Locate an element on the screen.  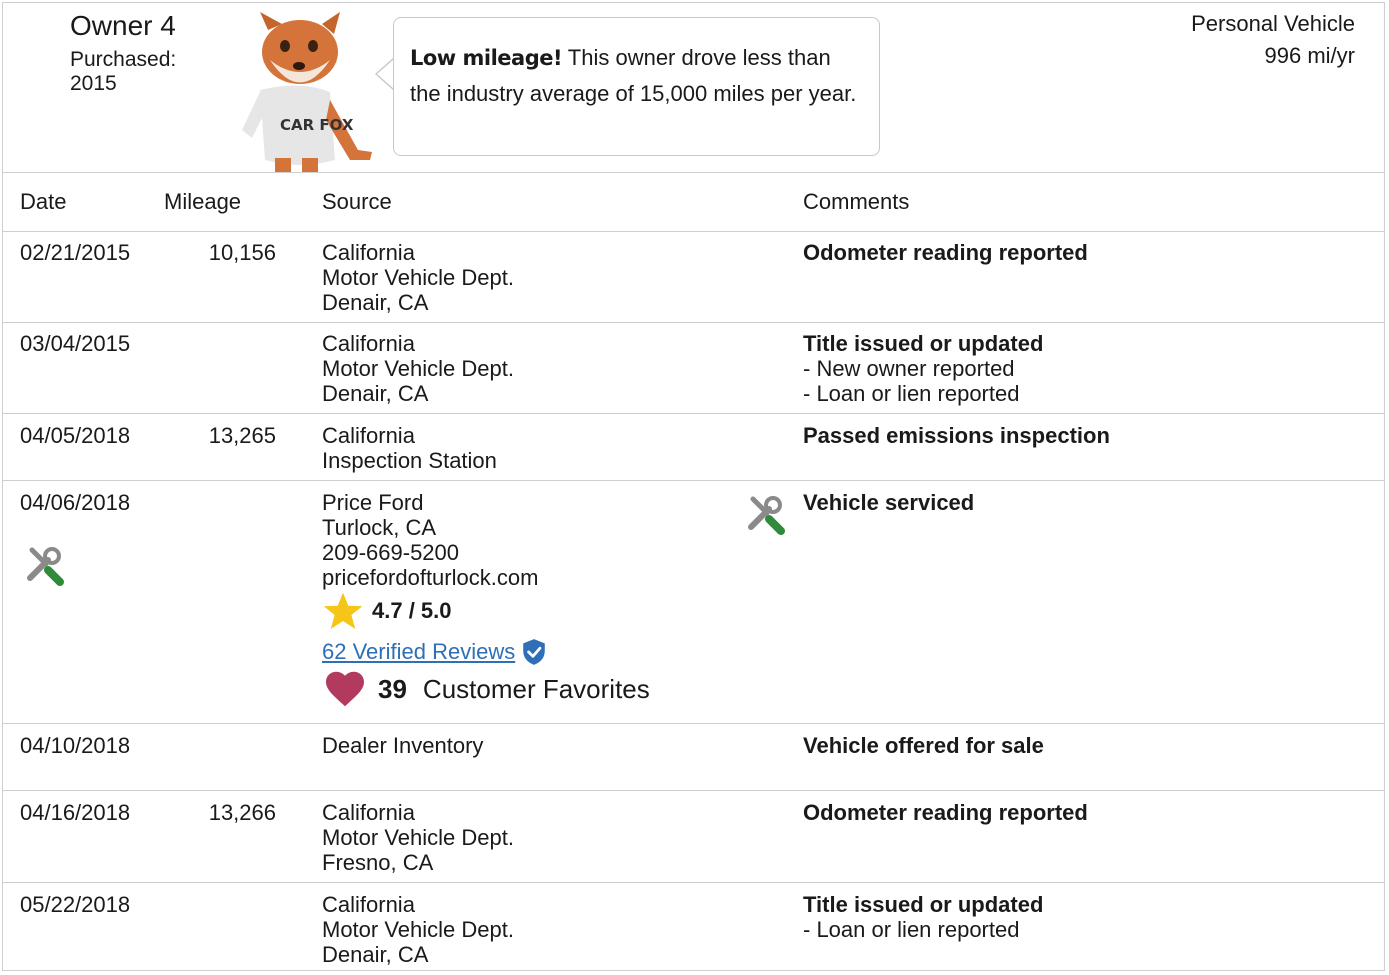
row-date: 03/04/2015 is located at coordinates (75, 343).